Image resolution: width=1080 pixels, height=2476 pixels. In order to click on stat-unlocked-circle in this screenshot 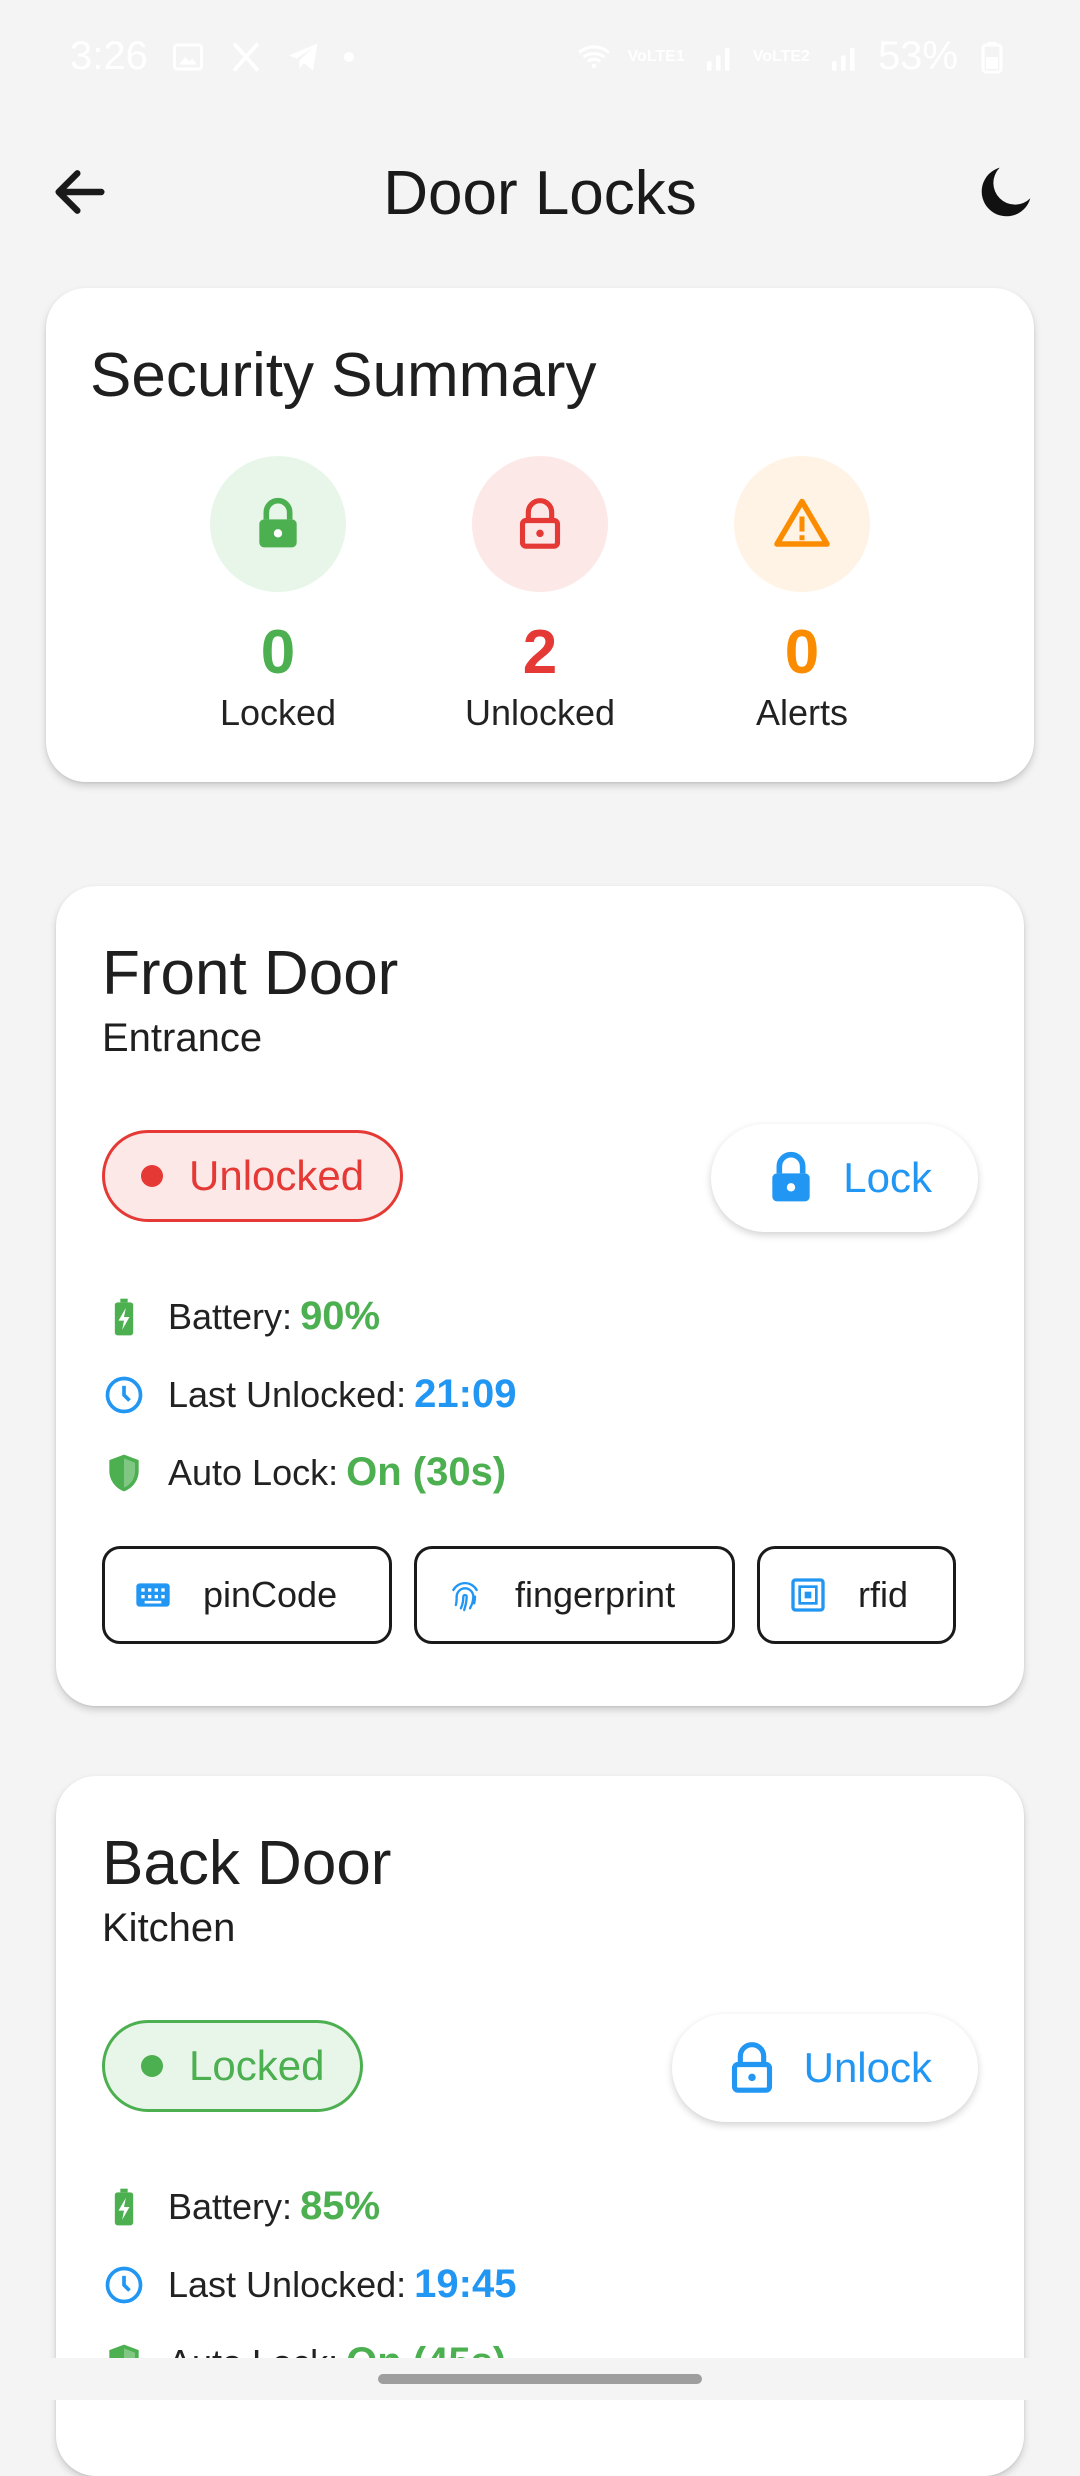, I will do `click(540, 524)`.